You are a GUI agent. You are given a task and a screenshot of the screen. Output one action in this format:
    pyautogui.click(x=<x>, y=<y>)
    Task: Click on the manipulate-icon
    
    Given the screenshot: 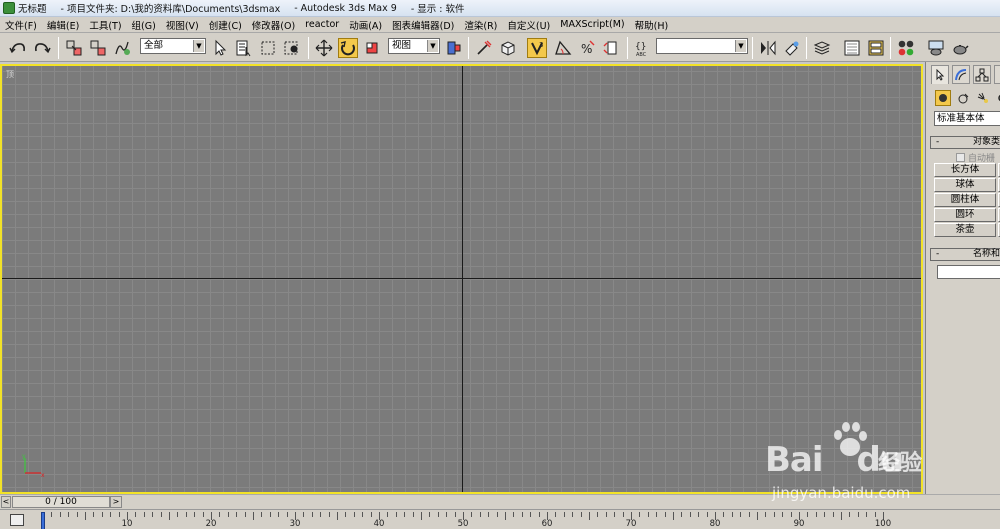 What is the action you would take?
    pyautogui.click(x=484, y=47)
    